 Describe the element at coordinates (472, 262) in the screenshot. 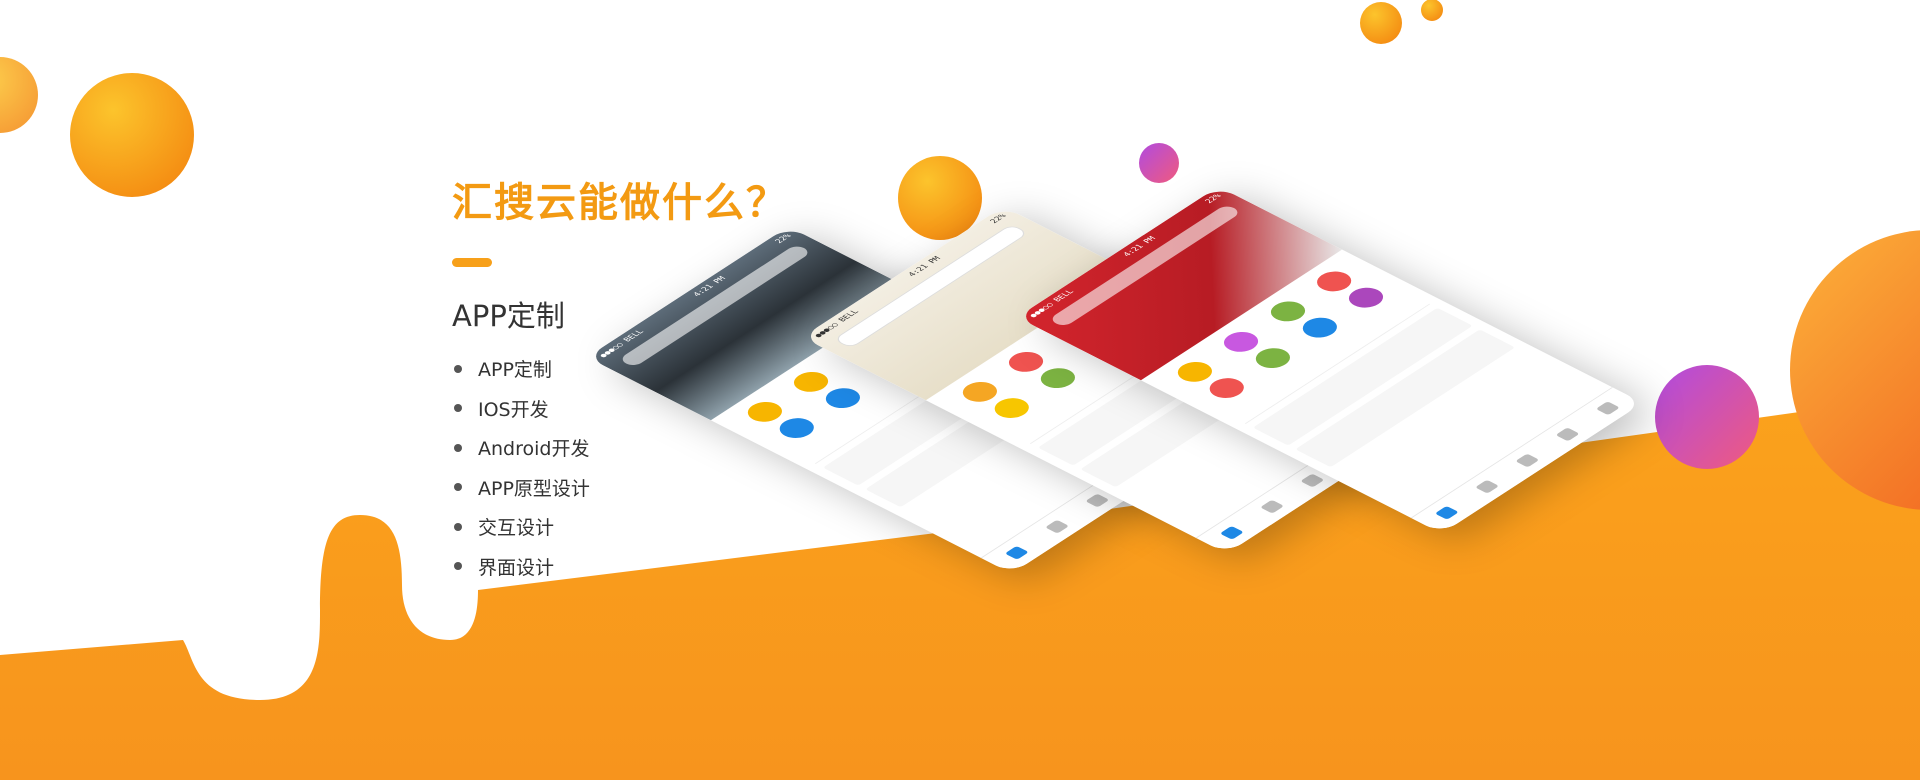

I see `accent-bar` at that location.